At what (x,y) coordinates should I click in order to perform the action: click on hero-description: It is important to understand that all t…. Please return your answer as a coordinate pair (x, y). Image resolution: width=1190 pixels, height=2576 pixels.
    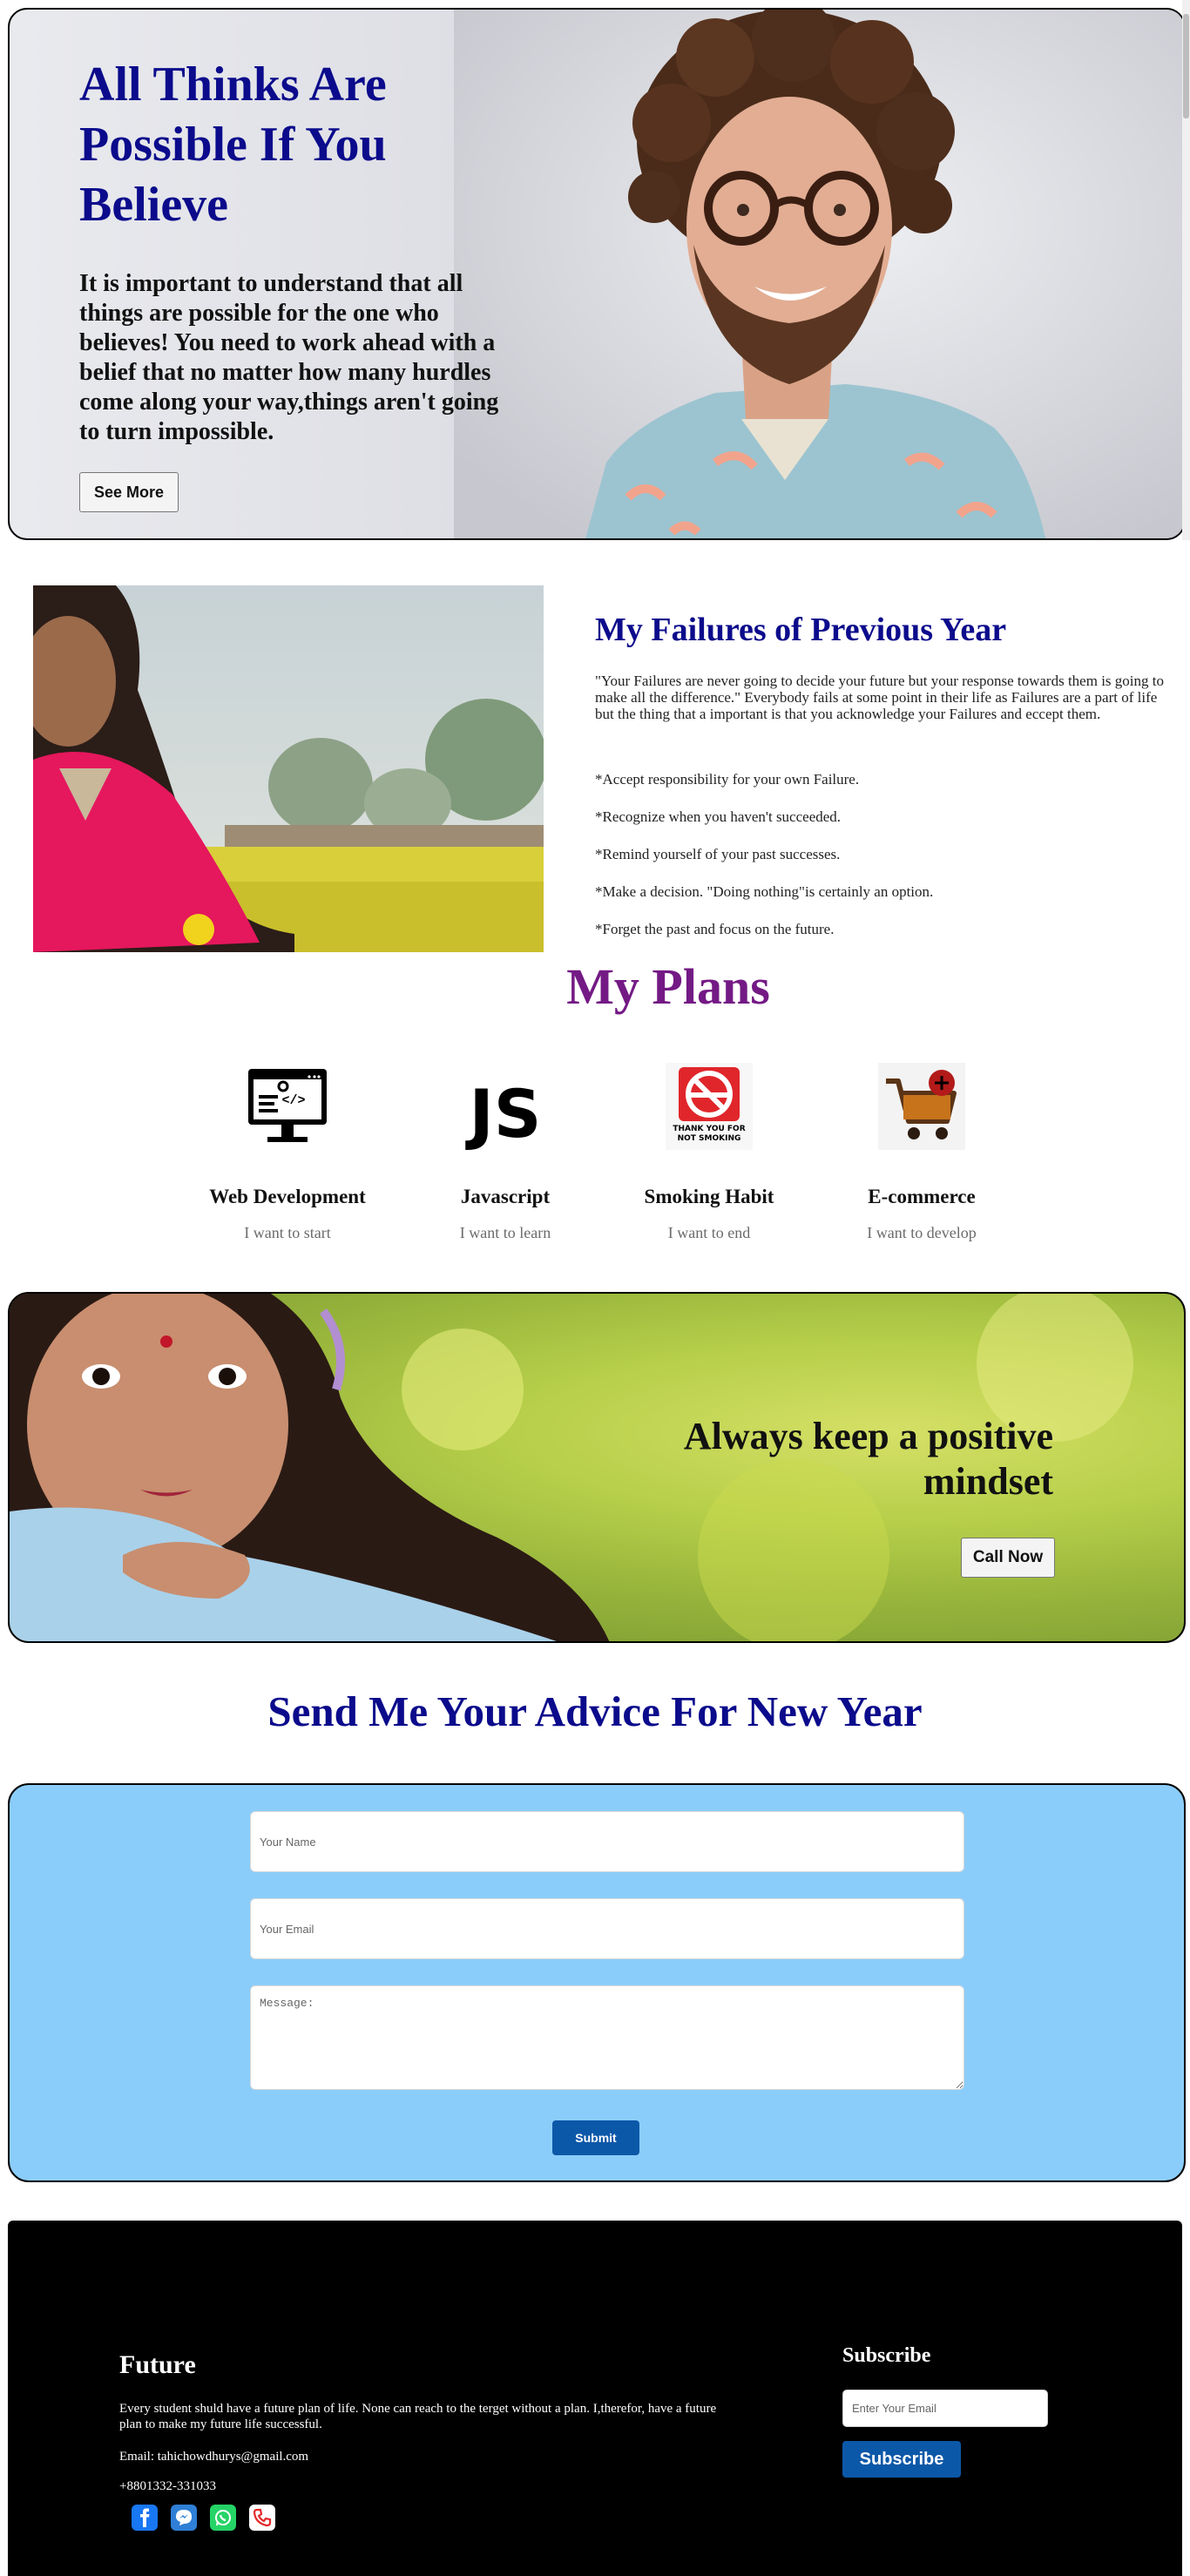
    Looking at the image, I should click on (289, 357).